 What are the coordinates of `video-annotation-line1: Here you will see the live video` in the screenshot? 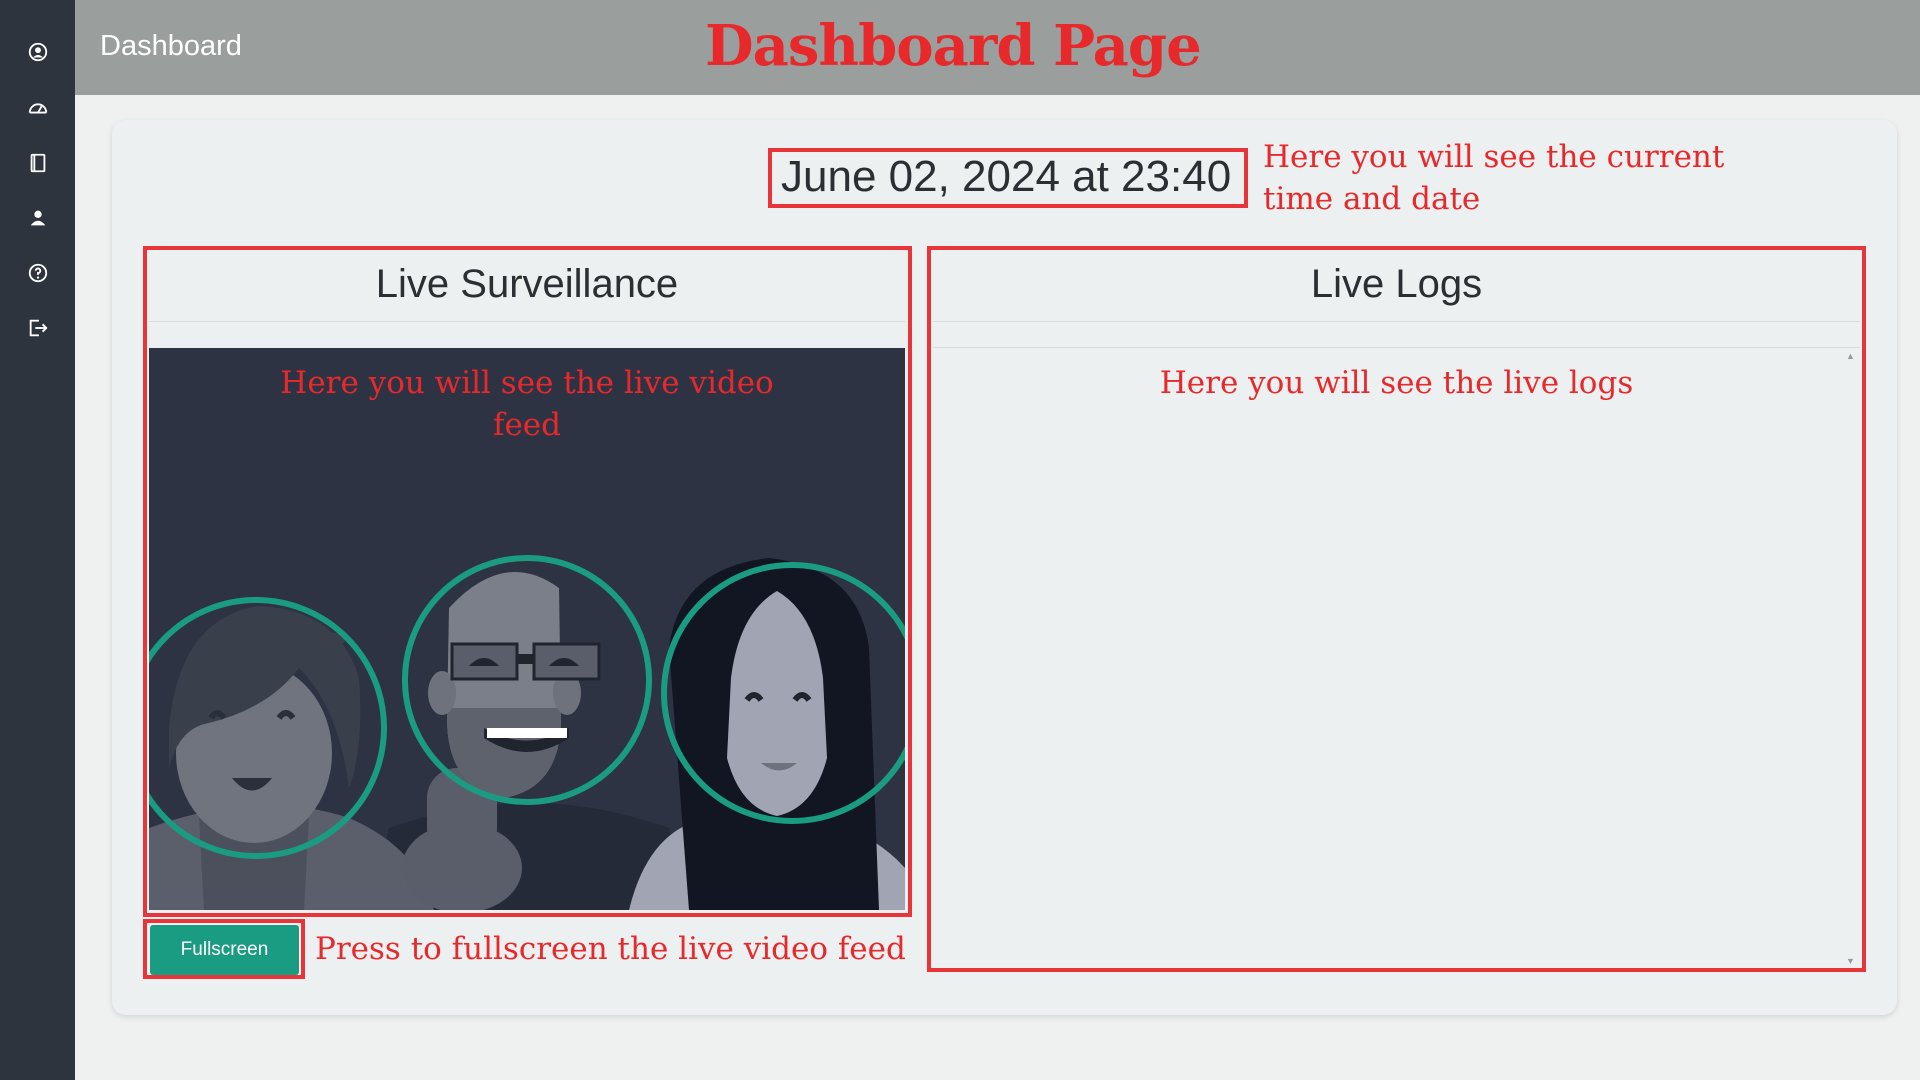 It's located at (527, 383).